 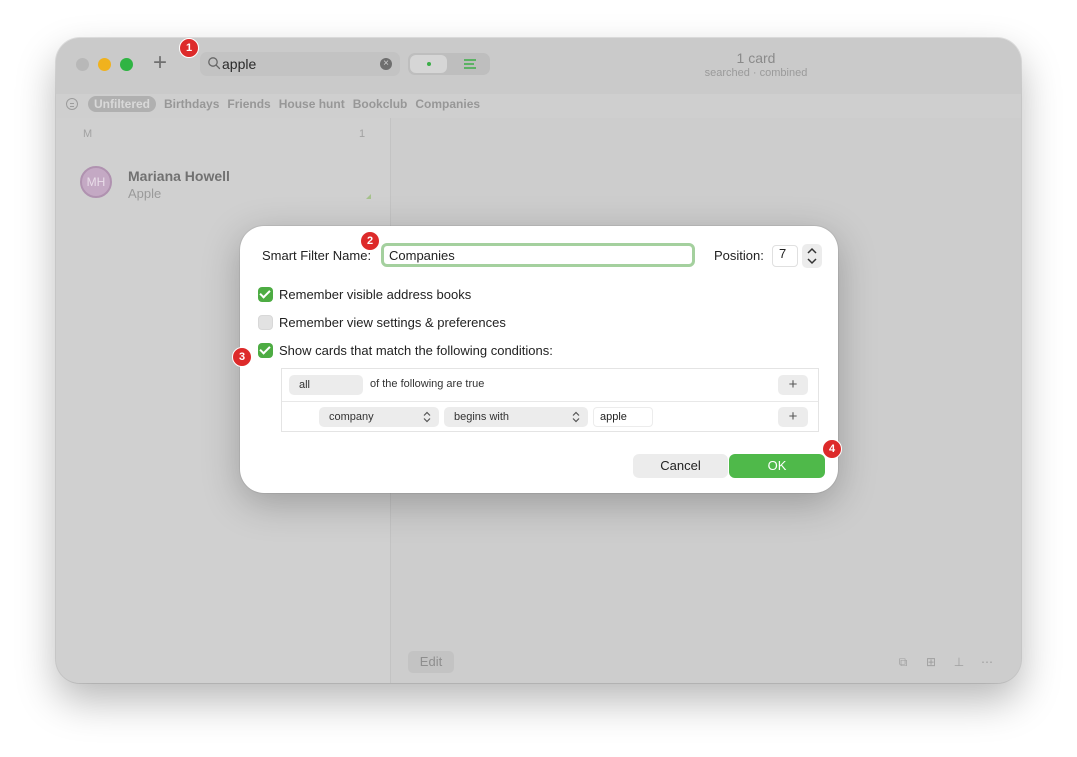 I want to click on filter-companies: Companies, so click(x=447, y=104).